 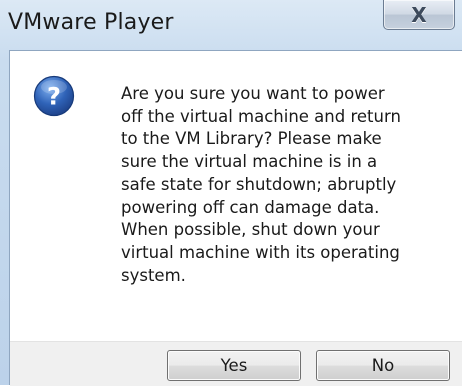 I want to click on button-bar: Yes No, so click(x=236, y=363).